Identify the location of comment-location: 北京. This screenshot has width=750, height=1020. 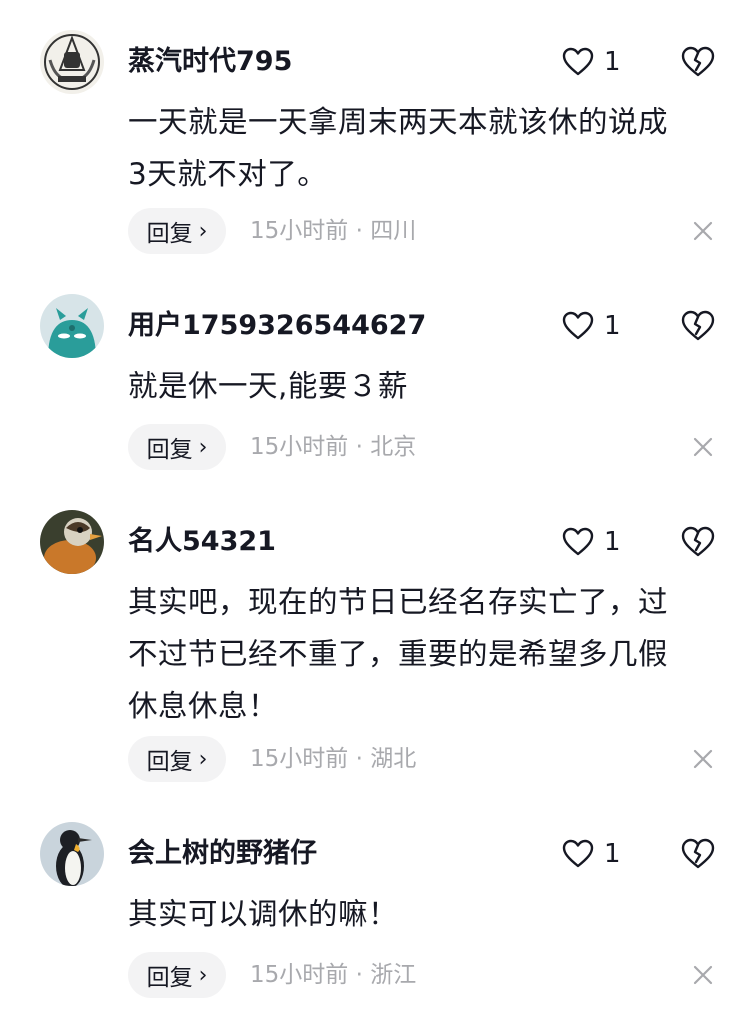
(393, 447).